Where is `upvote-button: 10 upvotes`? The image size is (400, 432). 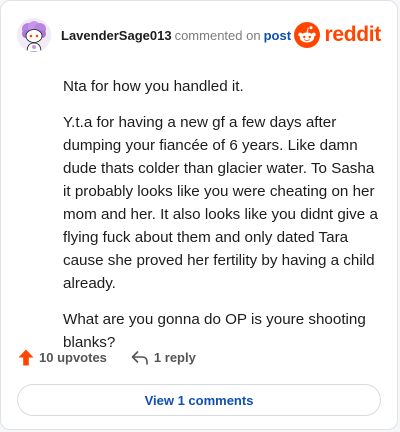 upvote-button: 10 upvotes is located at coordinates (62, 357).